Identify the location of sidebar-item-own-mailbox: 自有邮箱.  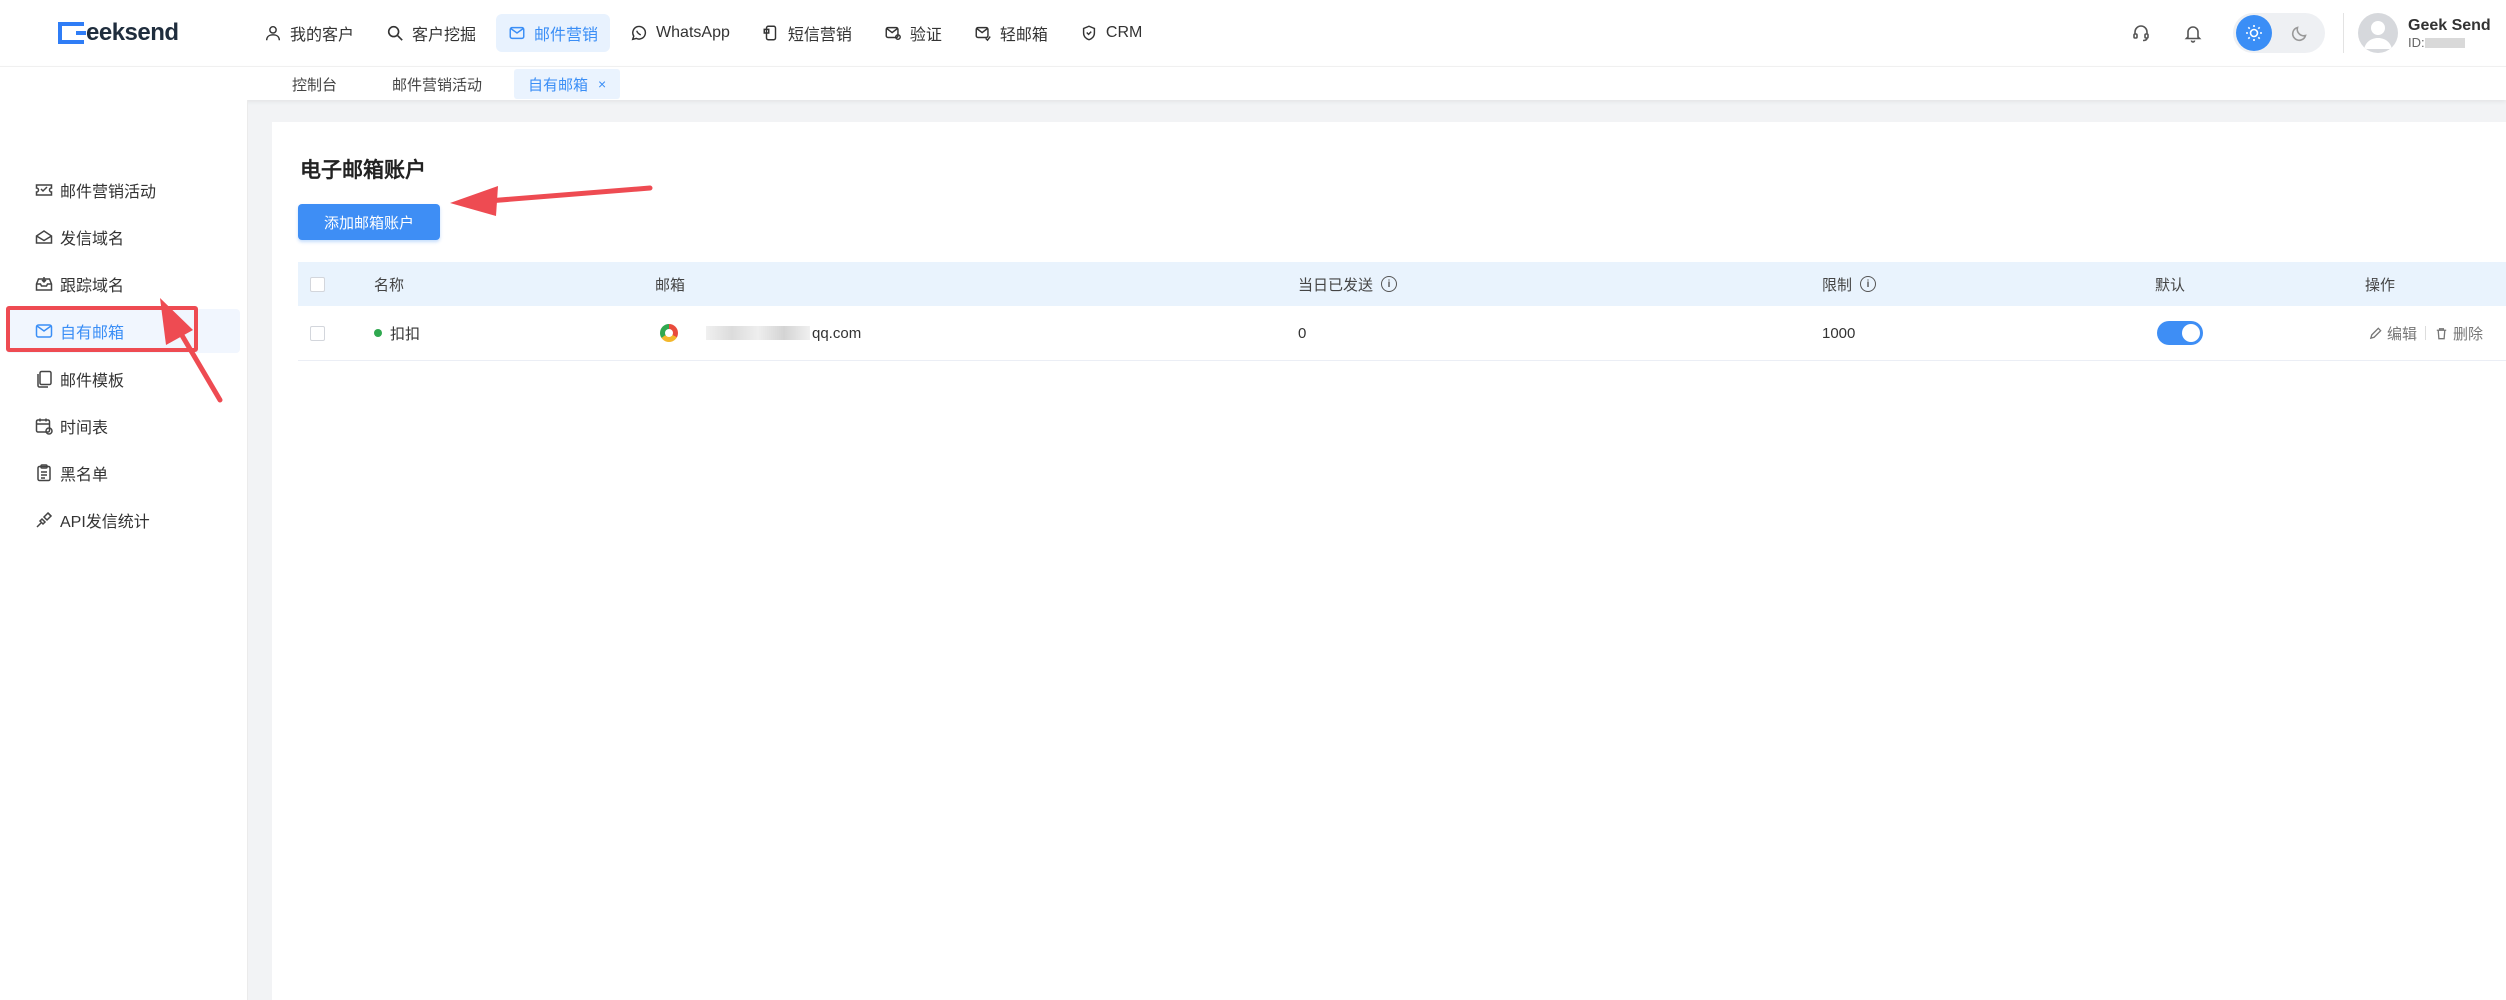
(123, 331).